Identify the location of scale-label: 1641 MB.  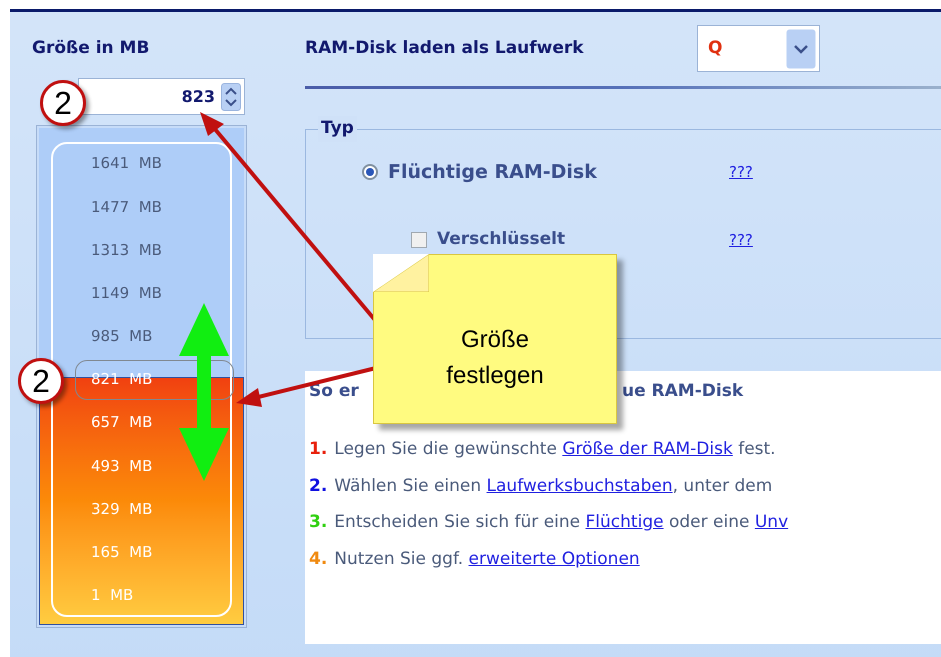
(126, 163).